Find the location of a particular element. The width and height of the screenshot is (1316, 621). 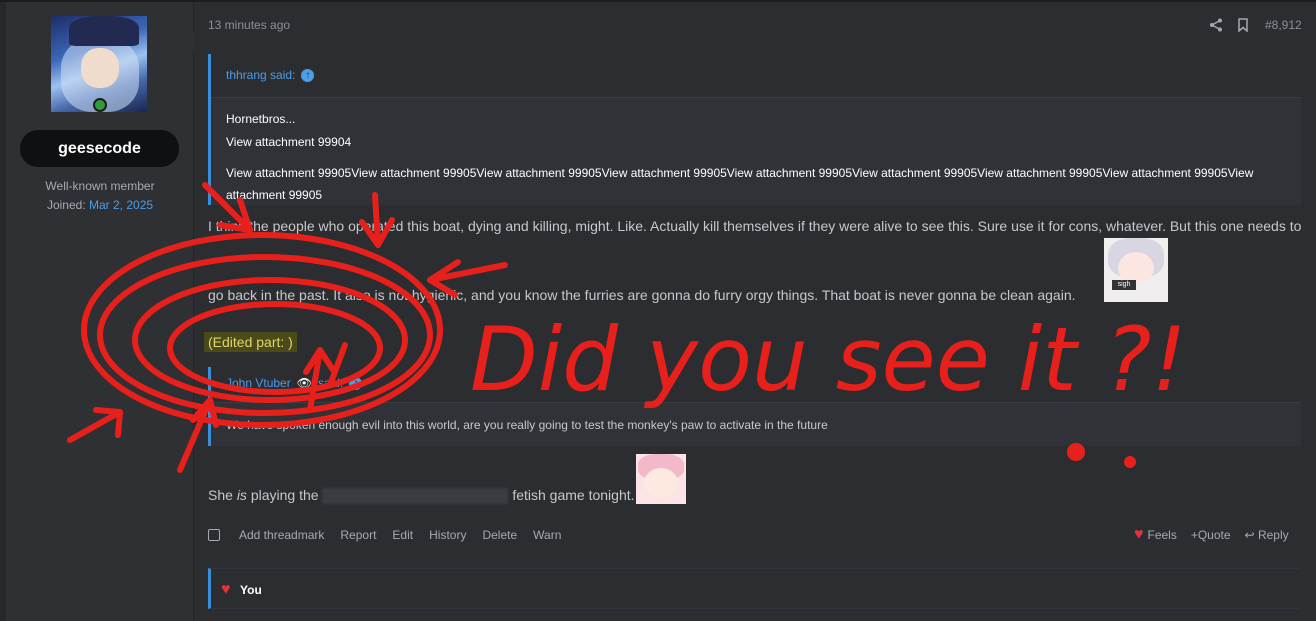

sticker-face is located at coordinates (661, 483).